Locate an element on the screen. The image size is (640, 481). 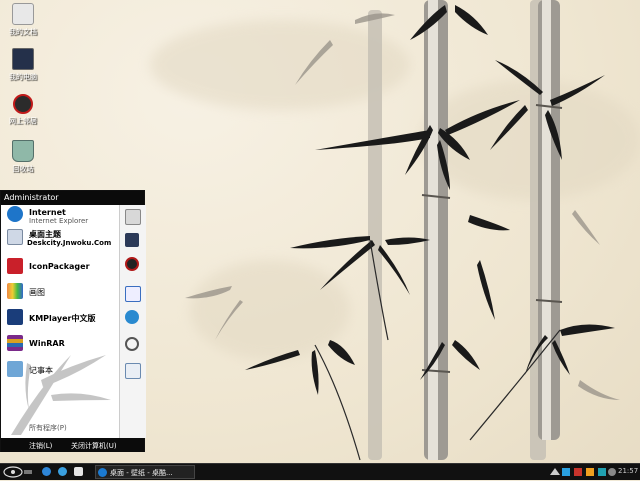
start-menu-footer: 注销(L) 关闭计算机(U) is located at coordinates (72, 445).